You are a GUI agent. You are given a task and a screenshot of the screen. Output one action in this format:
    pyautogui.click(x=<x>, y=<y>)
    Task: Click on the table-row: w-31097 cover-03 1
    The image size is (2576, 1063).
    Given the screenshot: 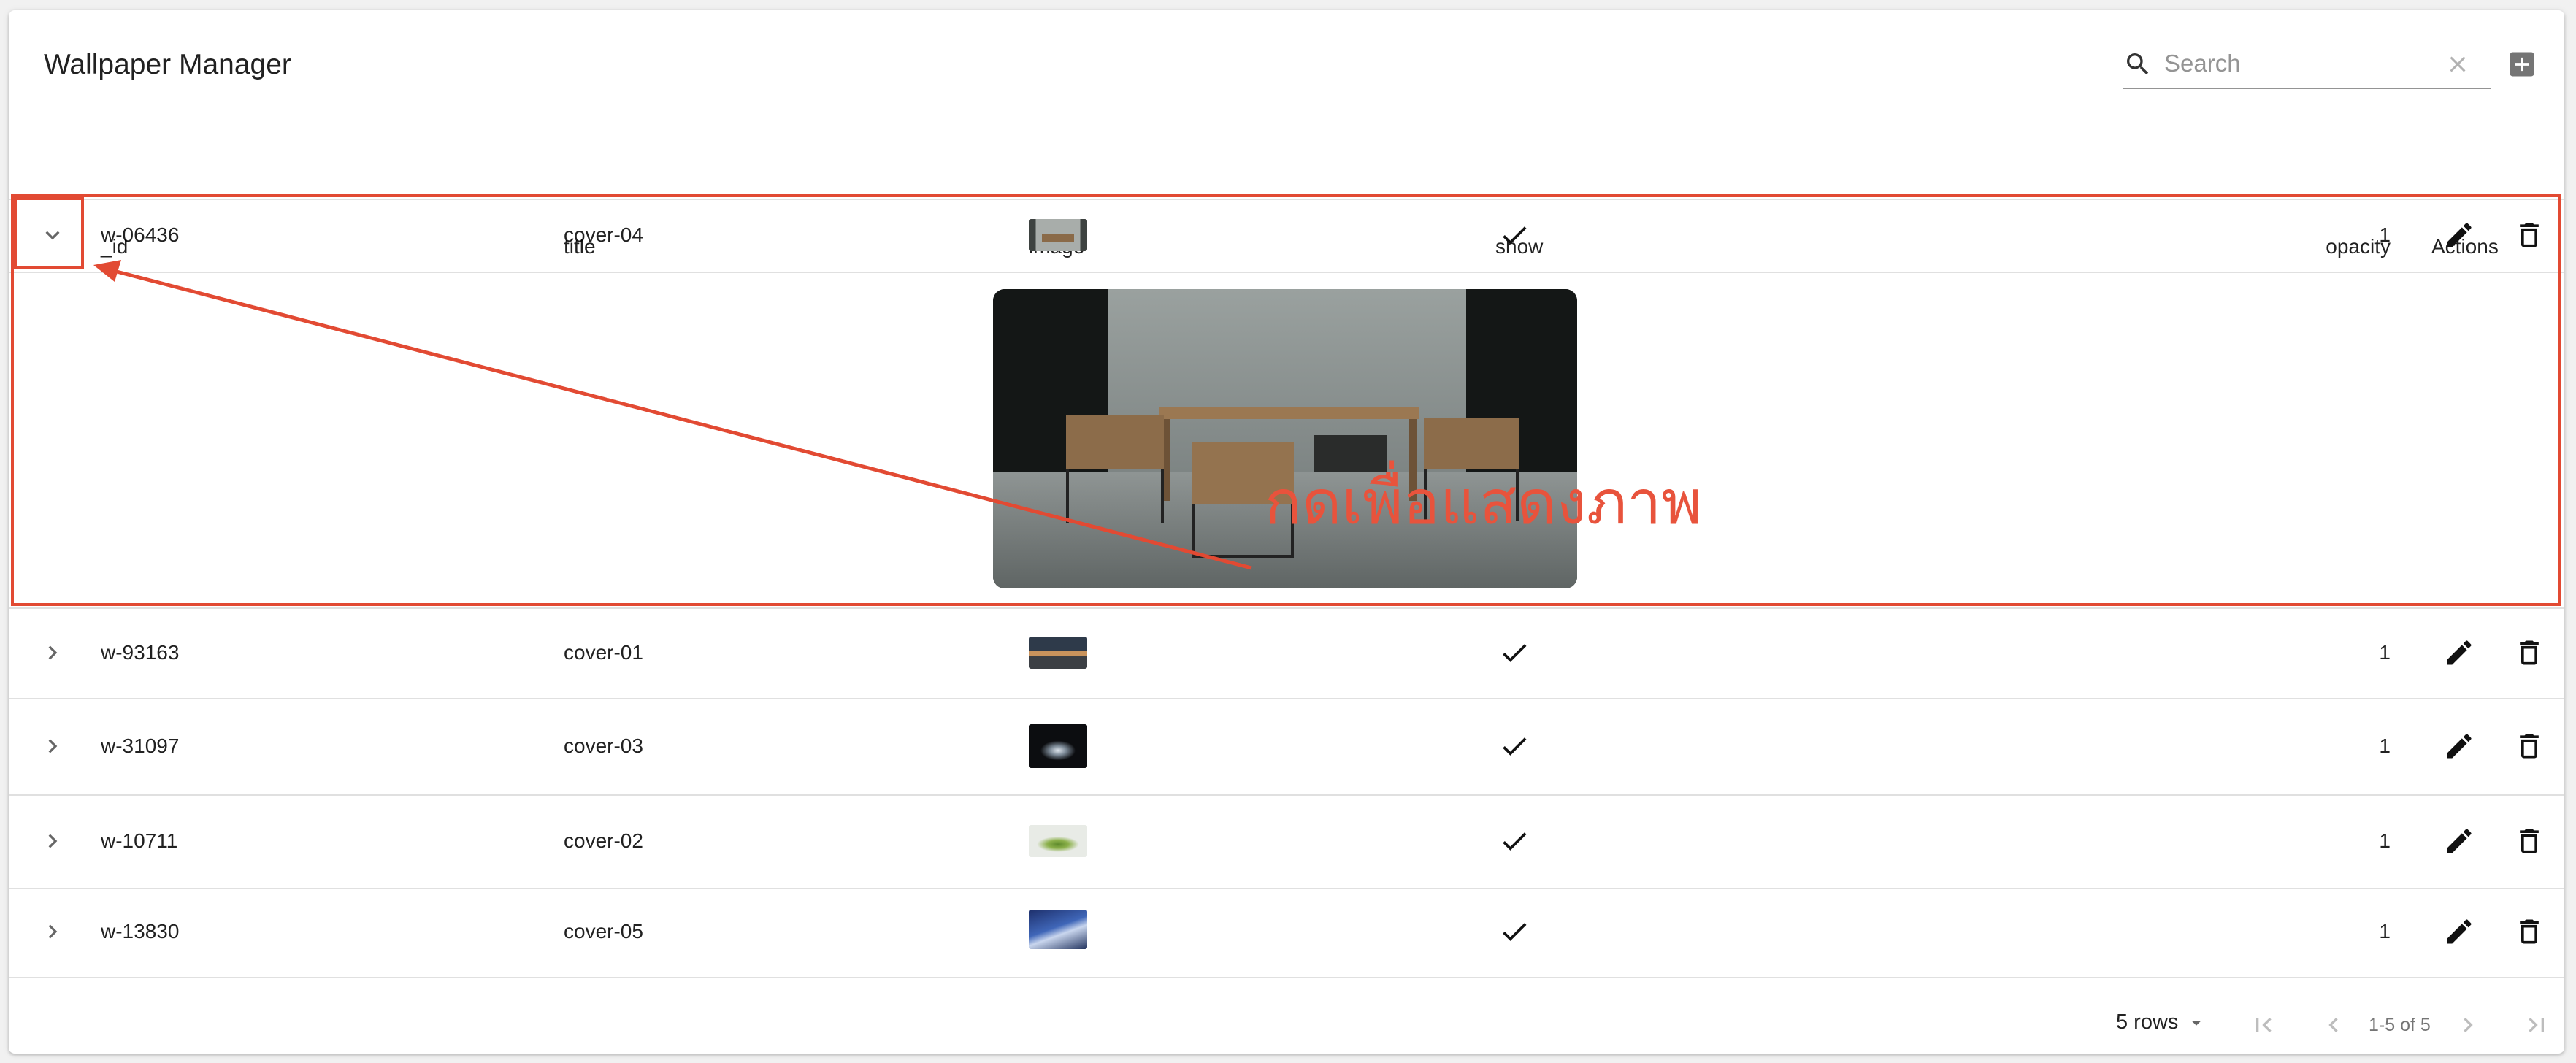 What is the action you would take?
    pyautogui.click(x=1286, y=747)
    